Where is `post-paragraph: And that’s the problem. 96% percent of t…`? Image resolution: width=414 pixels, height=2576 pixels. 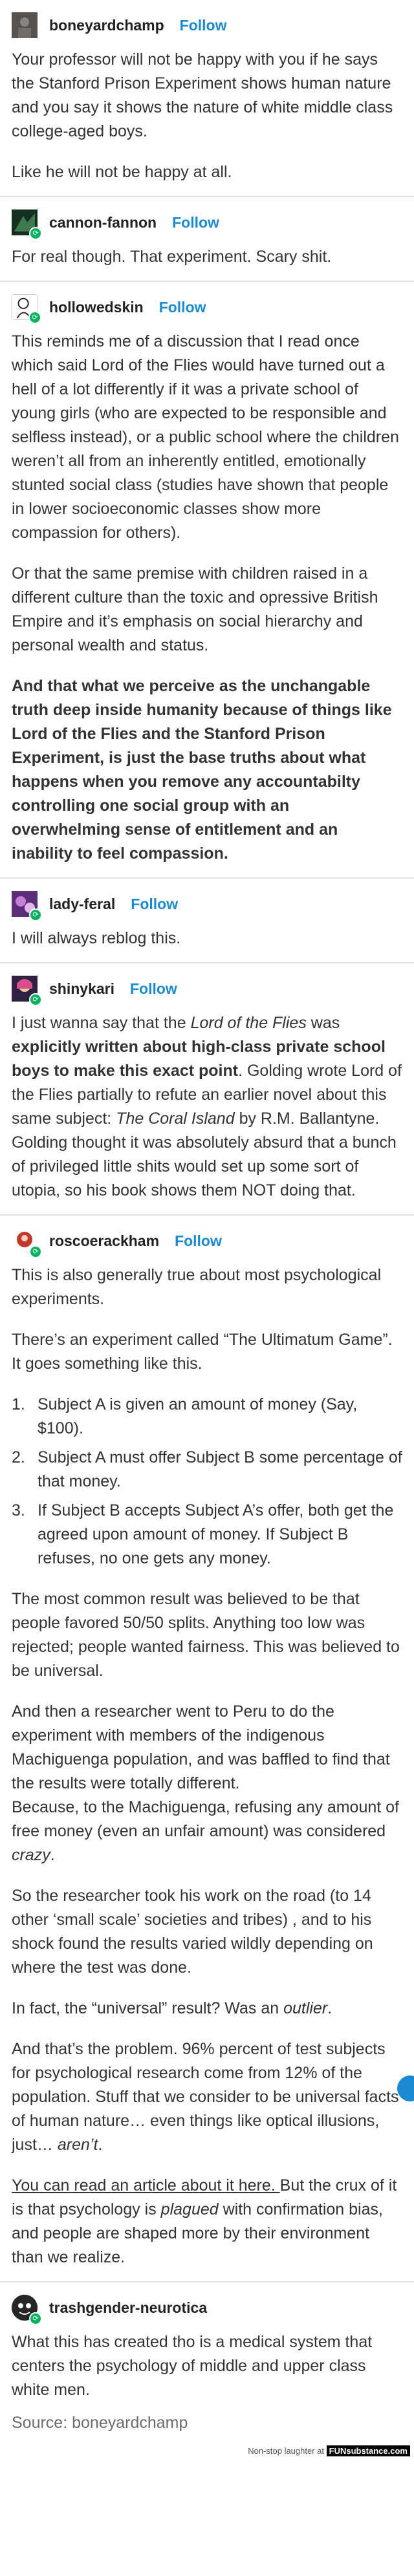 post-paragraph: And that’s the problem. 96% percent of t… is located at coordinates (207, 2097).